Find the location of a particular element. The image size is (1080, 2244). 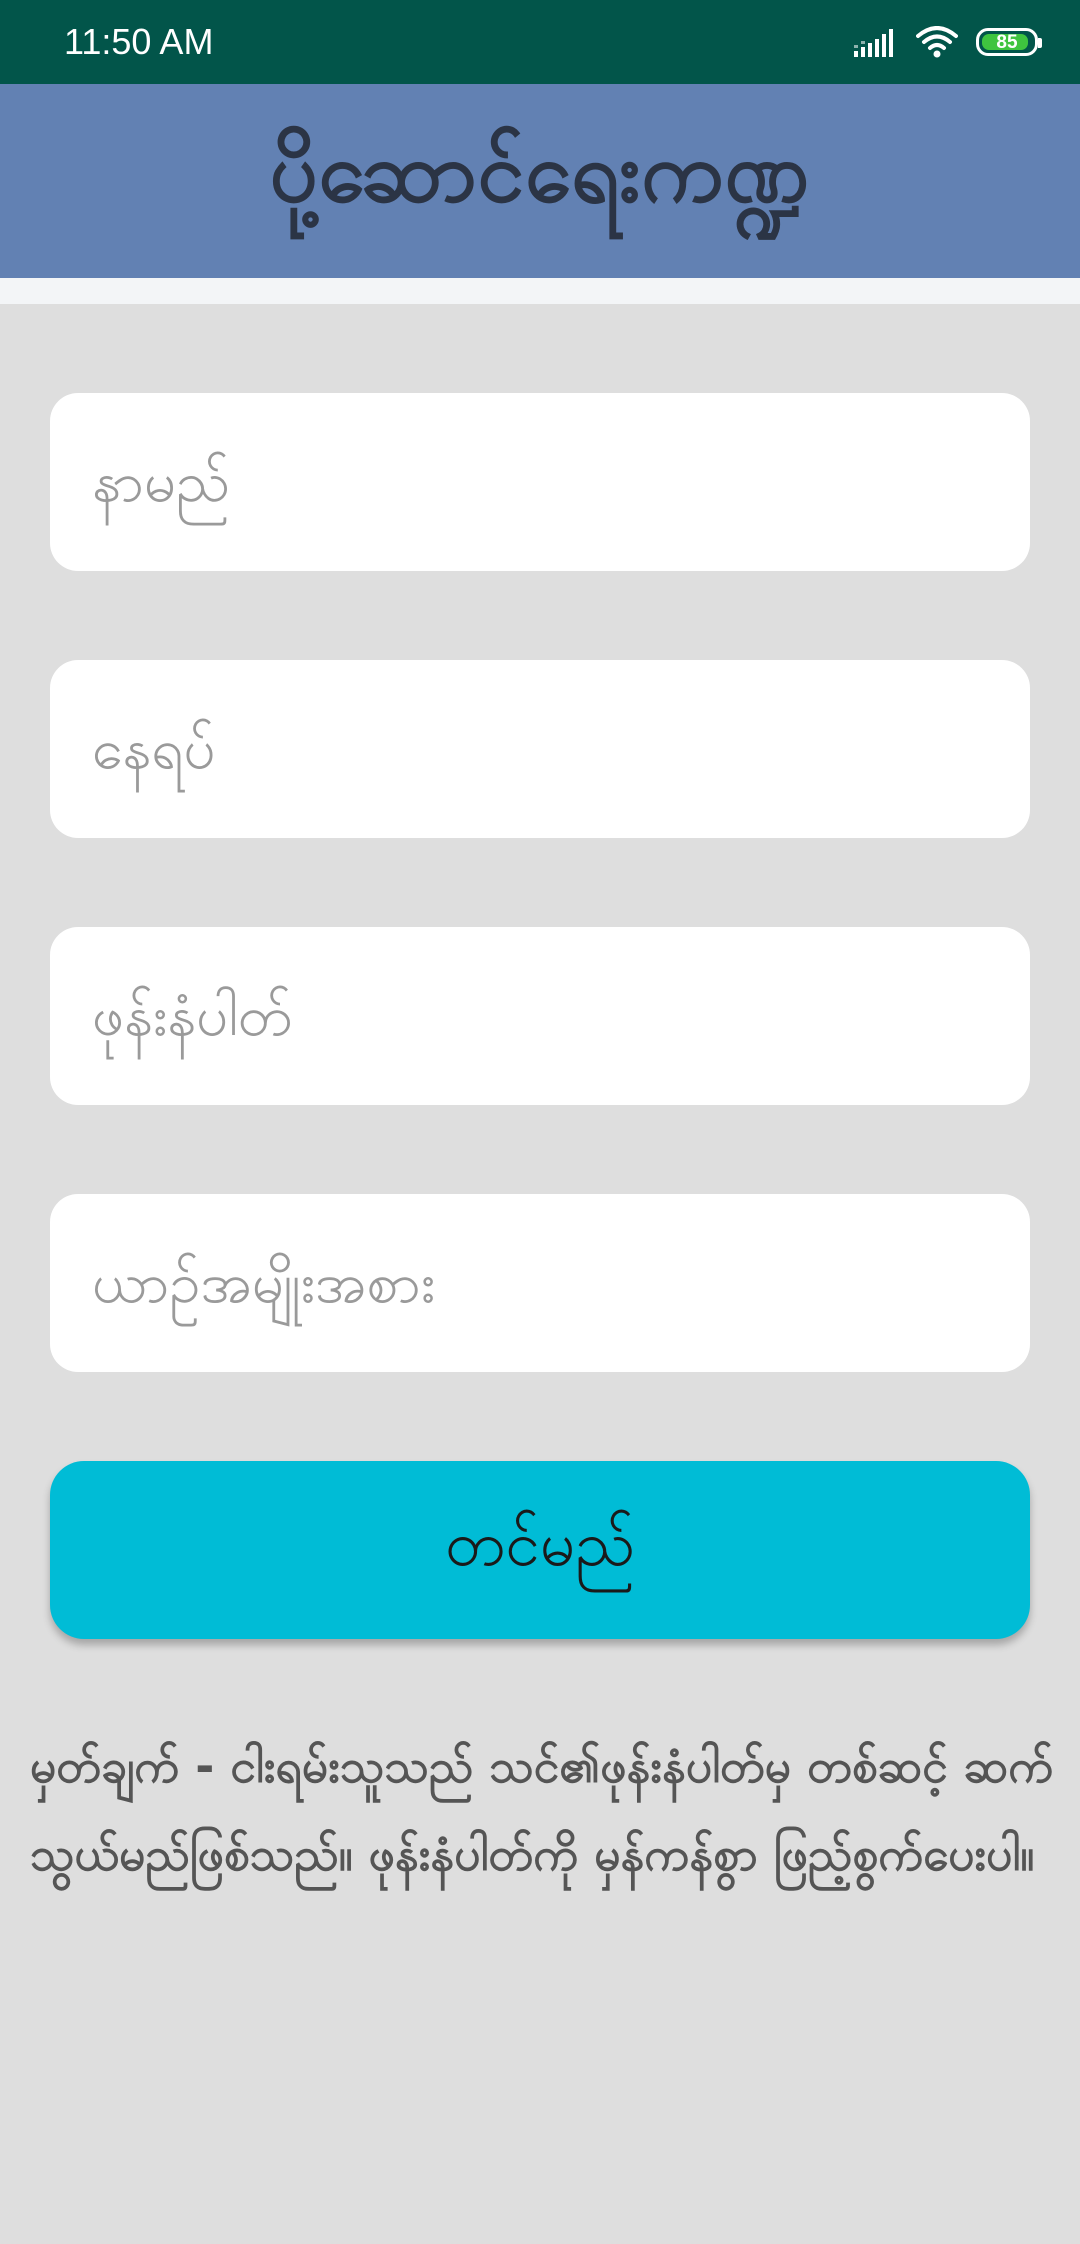

address-input is located at coordinates (540, 749).